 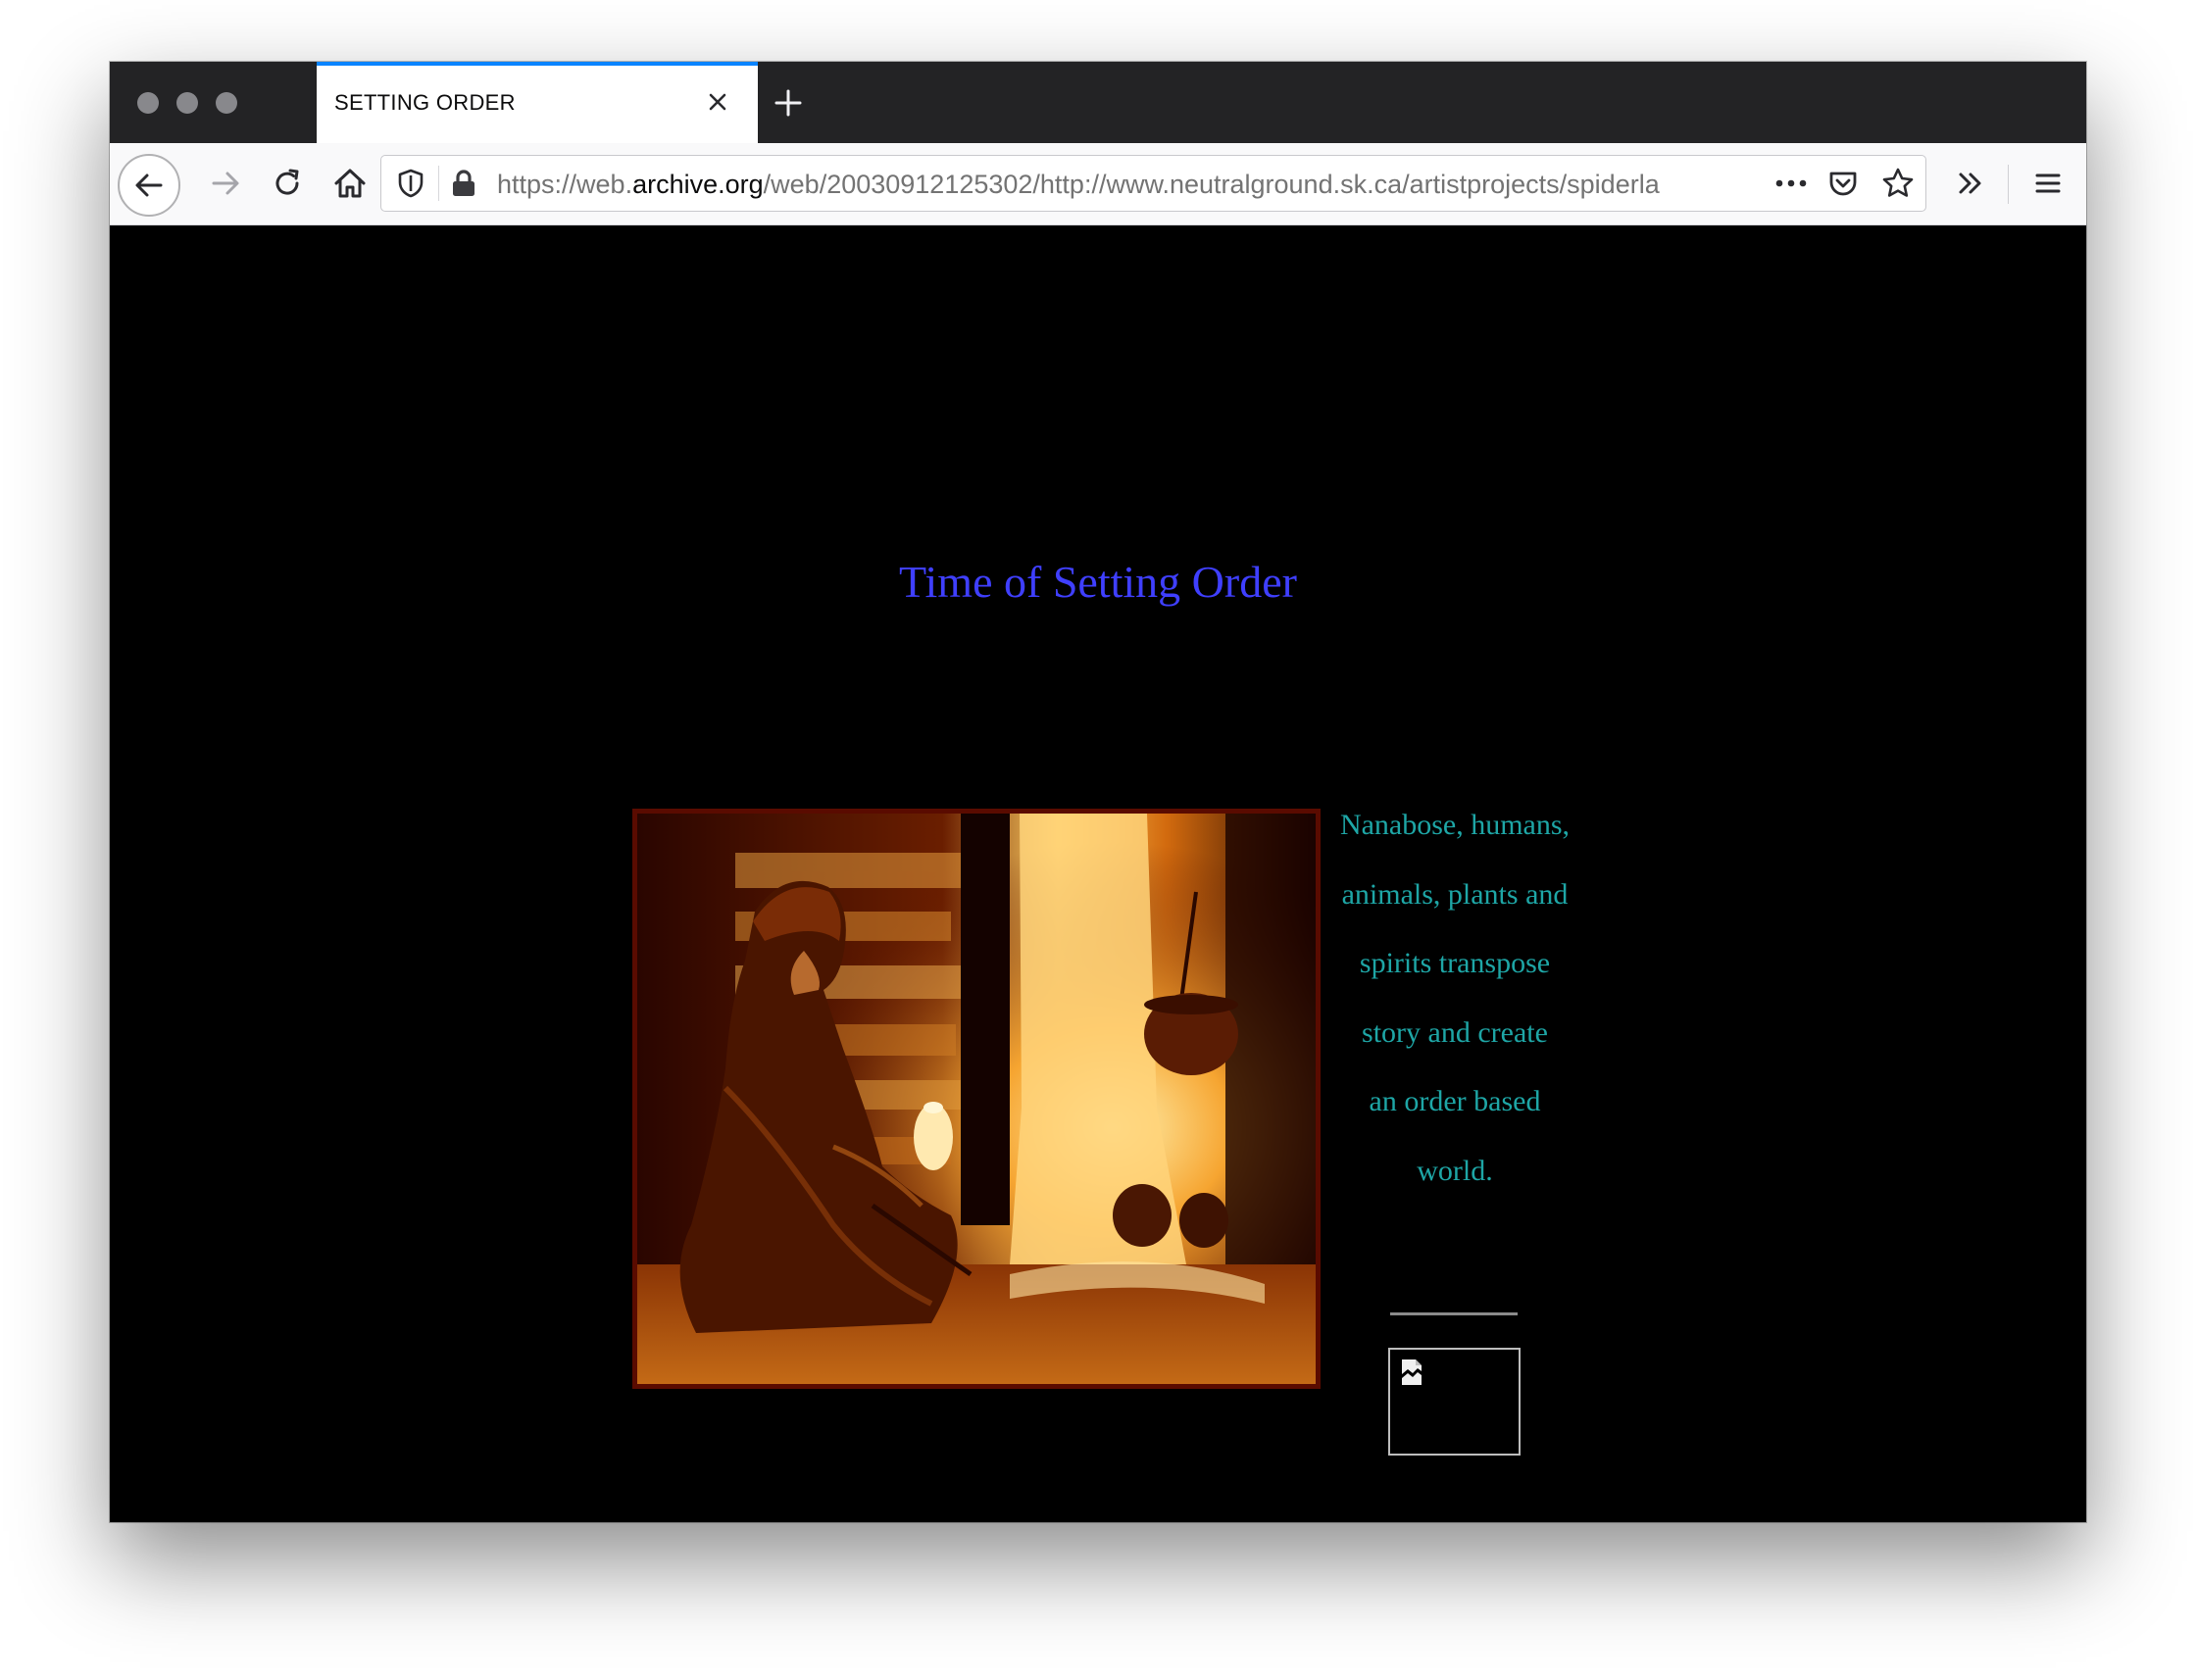 I want to click on home-icon, so click(x=350, y=183).